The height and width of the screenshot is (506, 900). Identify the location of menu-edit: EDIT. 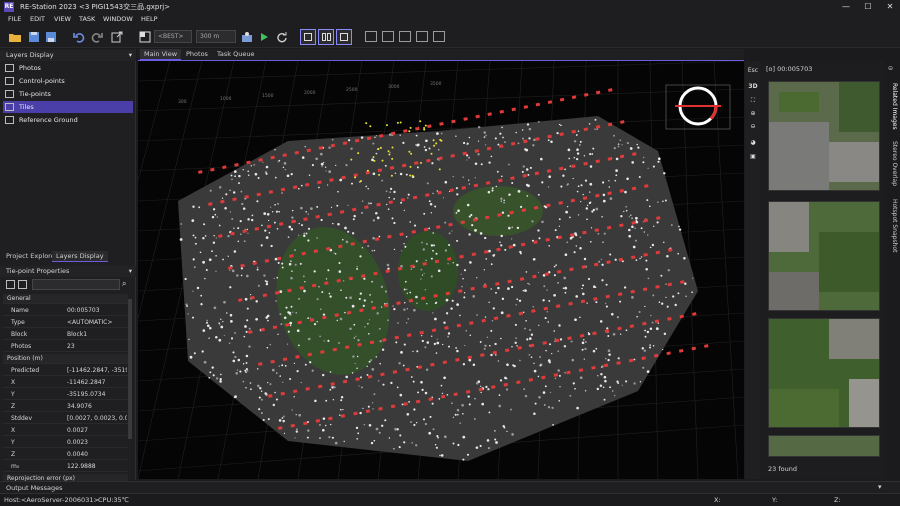
(37, 19).